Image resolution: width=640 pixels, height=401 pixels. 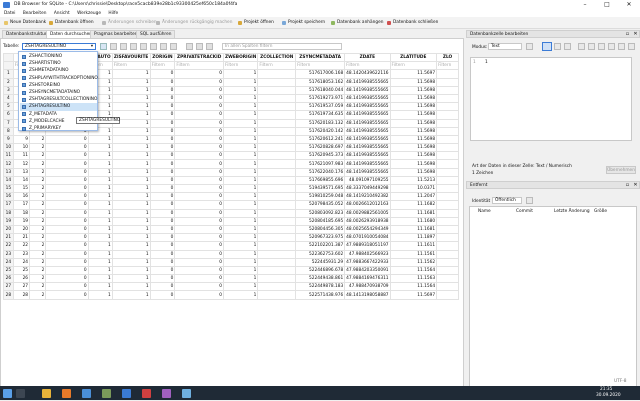 What do you see at coordinates (20, 393) in the screenshot?
I see `search-icon` at bounding box center [20, 393].